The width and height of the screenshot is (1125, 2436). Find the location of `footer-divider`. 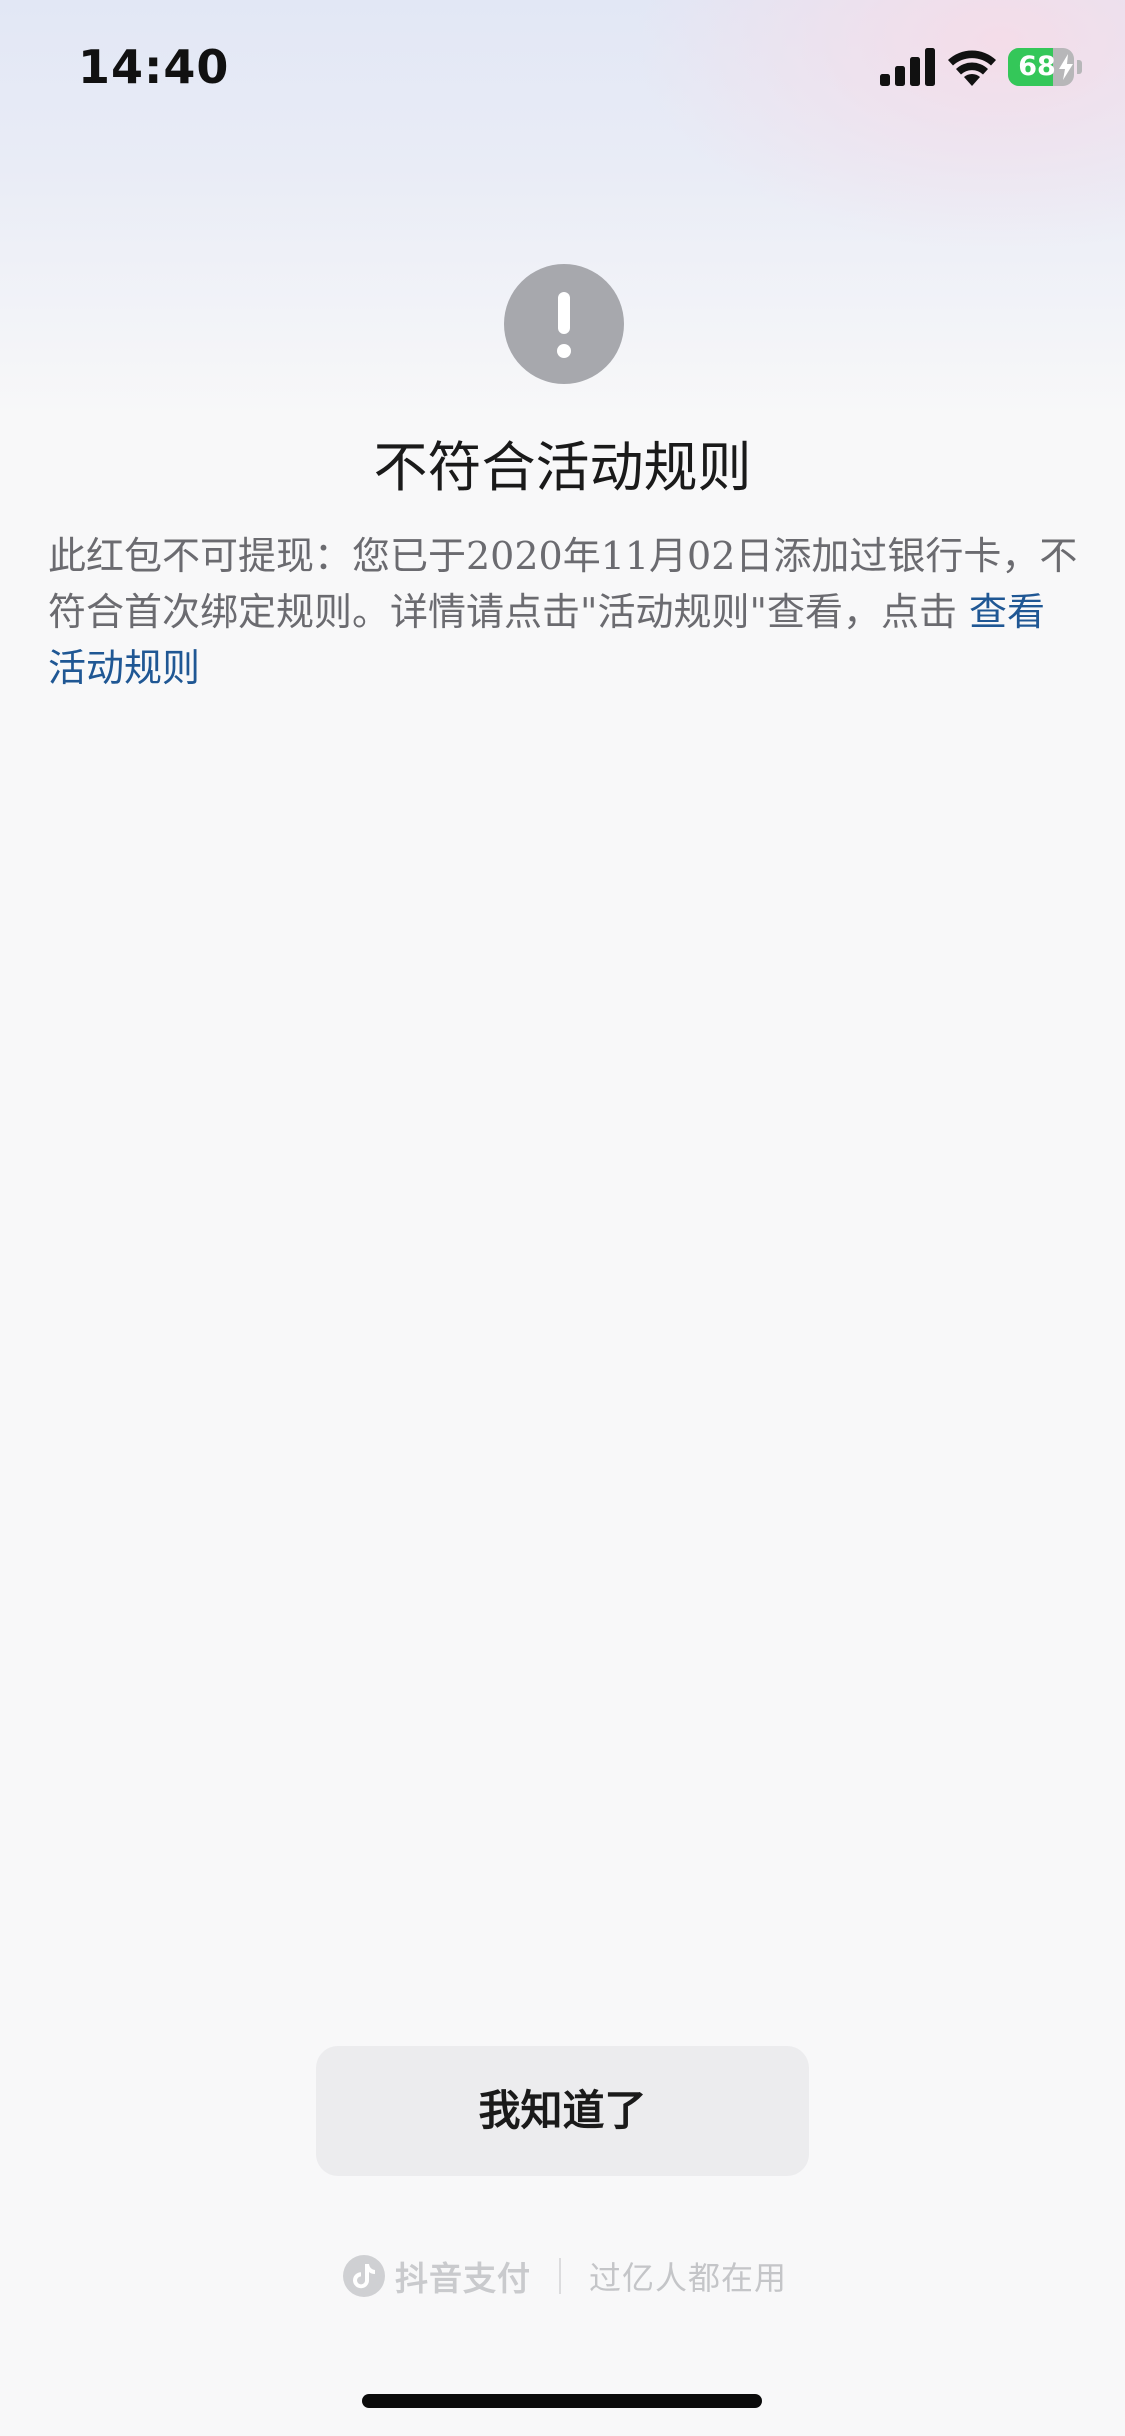

footer-divider is located at coordinates (560, 2276).